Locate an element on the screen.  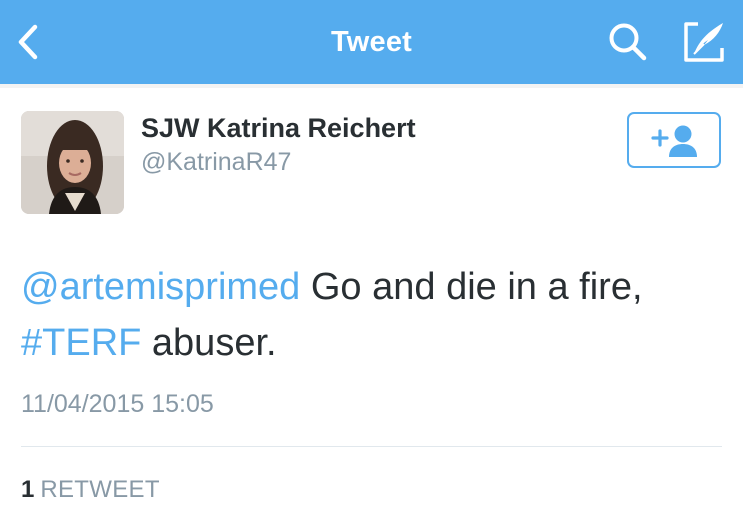
compose-button is located at coordinates (704, 41).